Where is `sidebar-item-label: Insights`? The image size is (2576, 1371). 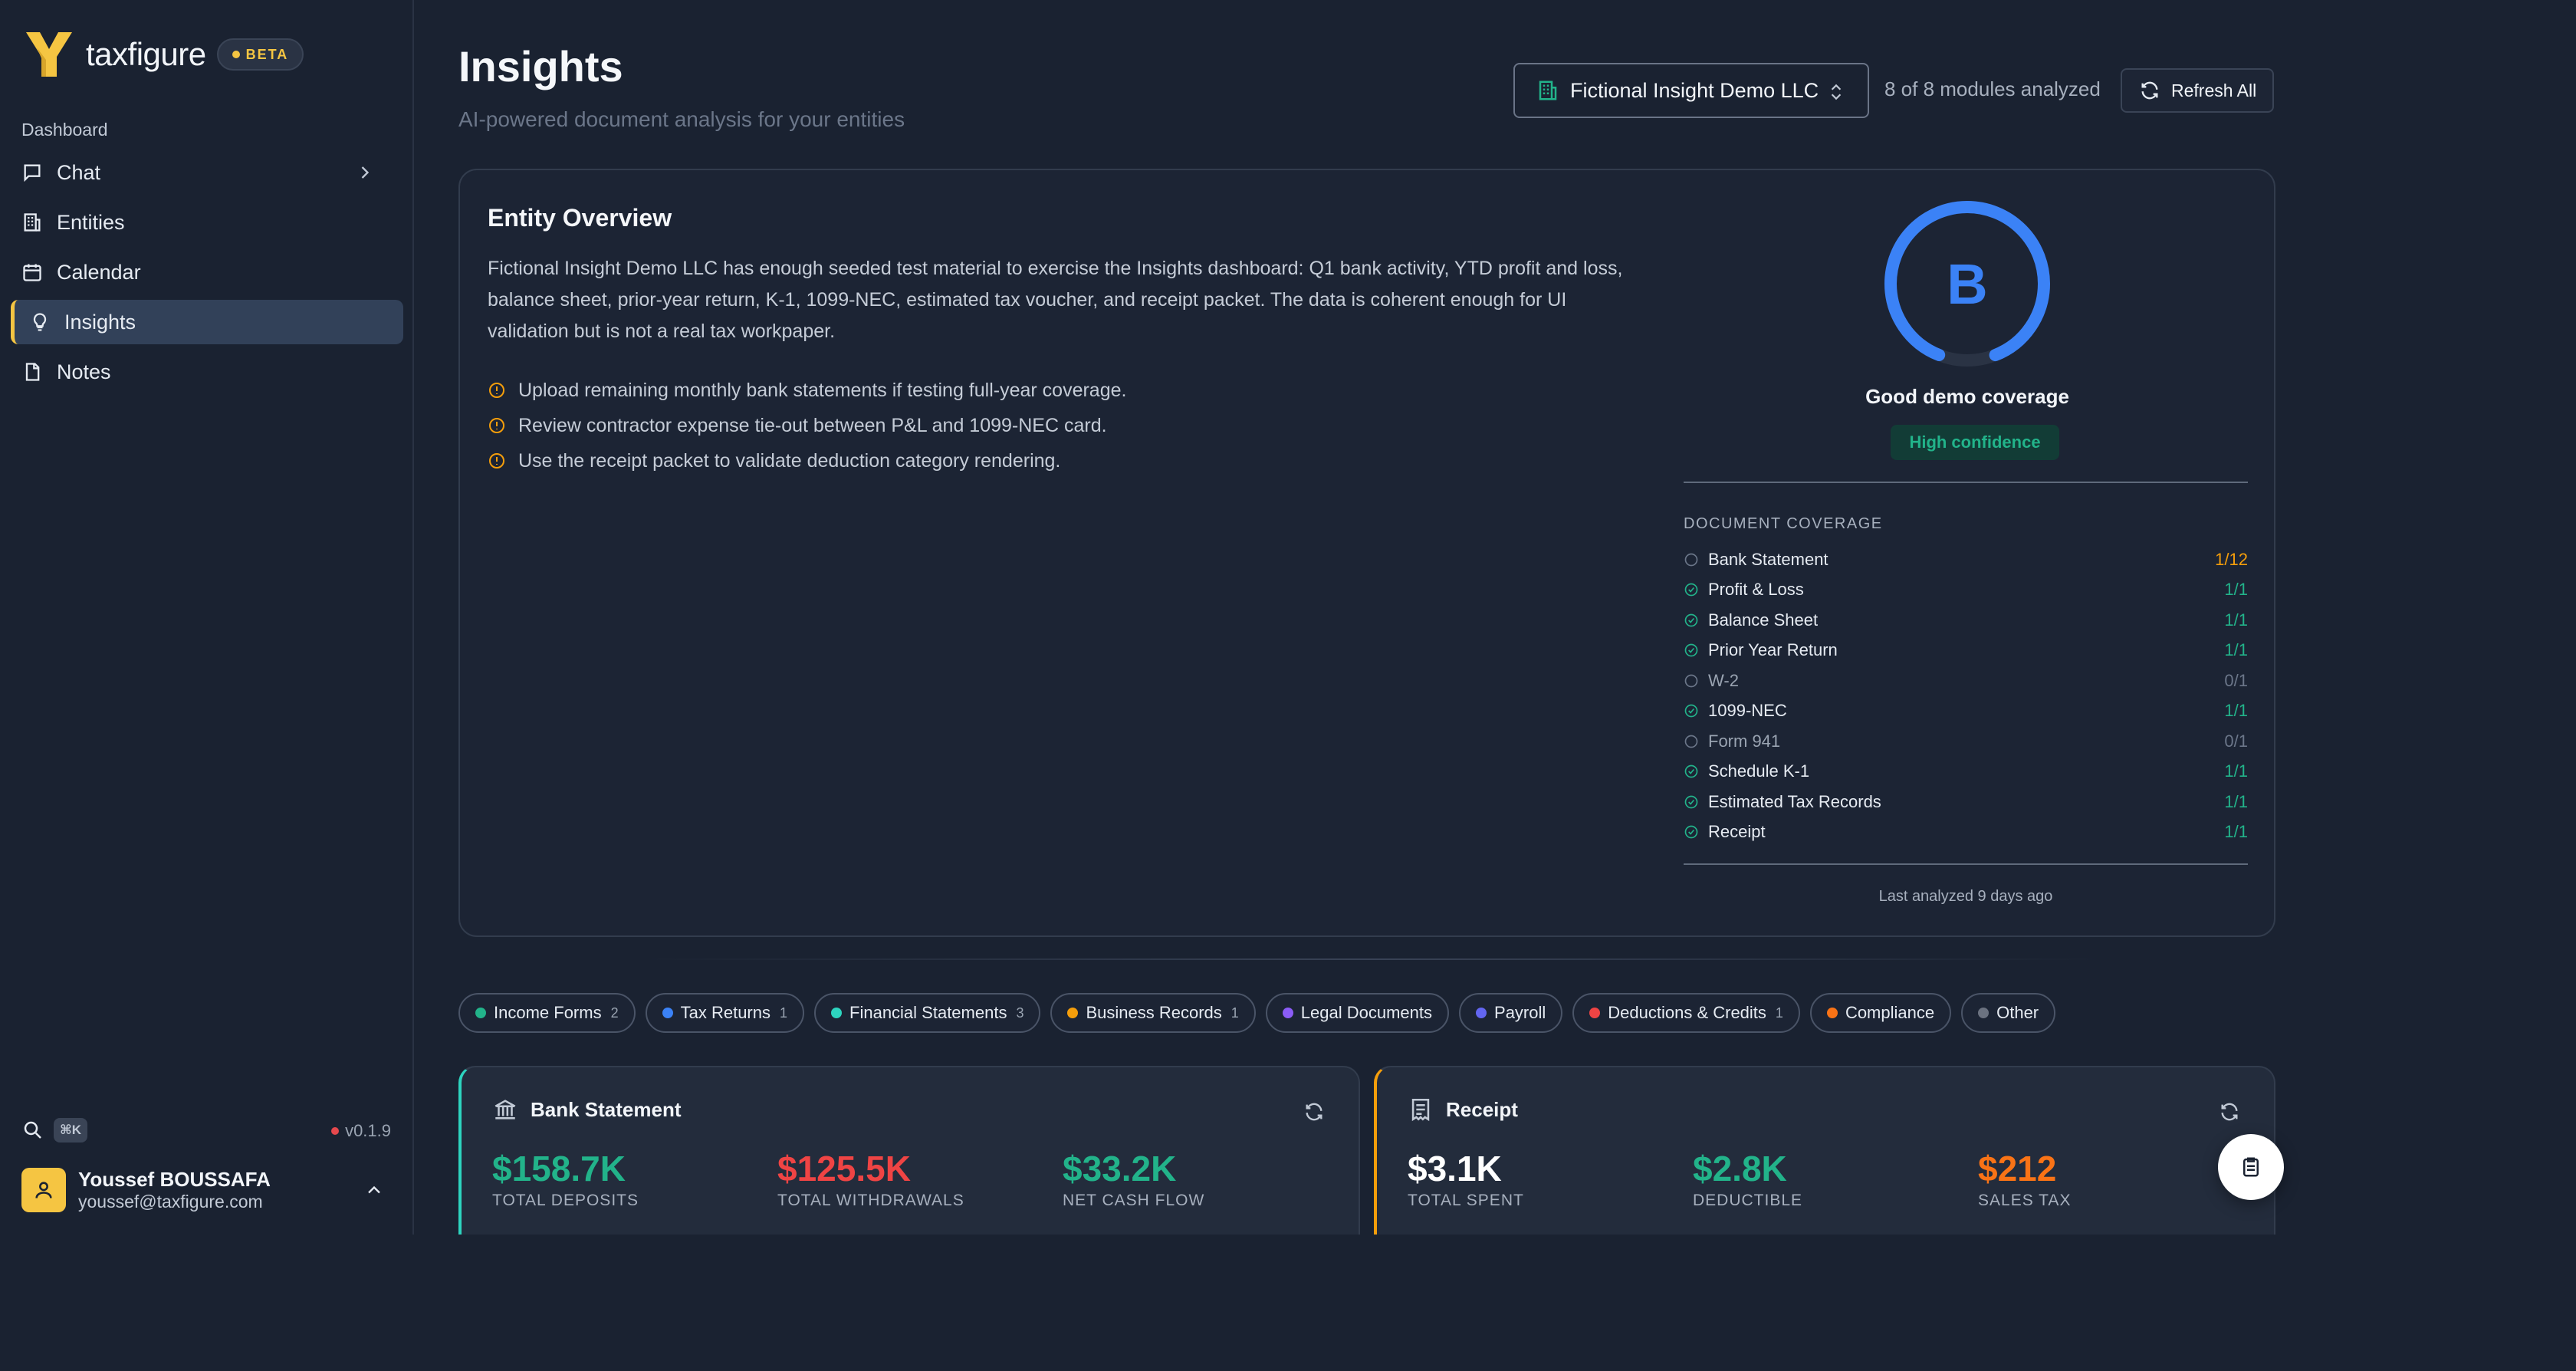 sidebar-item-label: Insights is located at coordinates (100, 322).